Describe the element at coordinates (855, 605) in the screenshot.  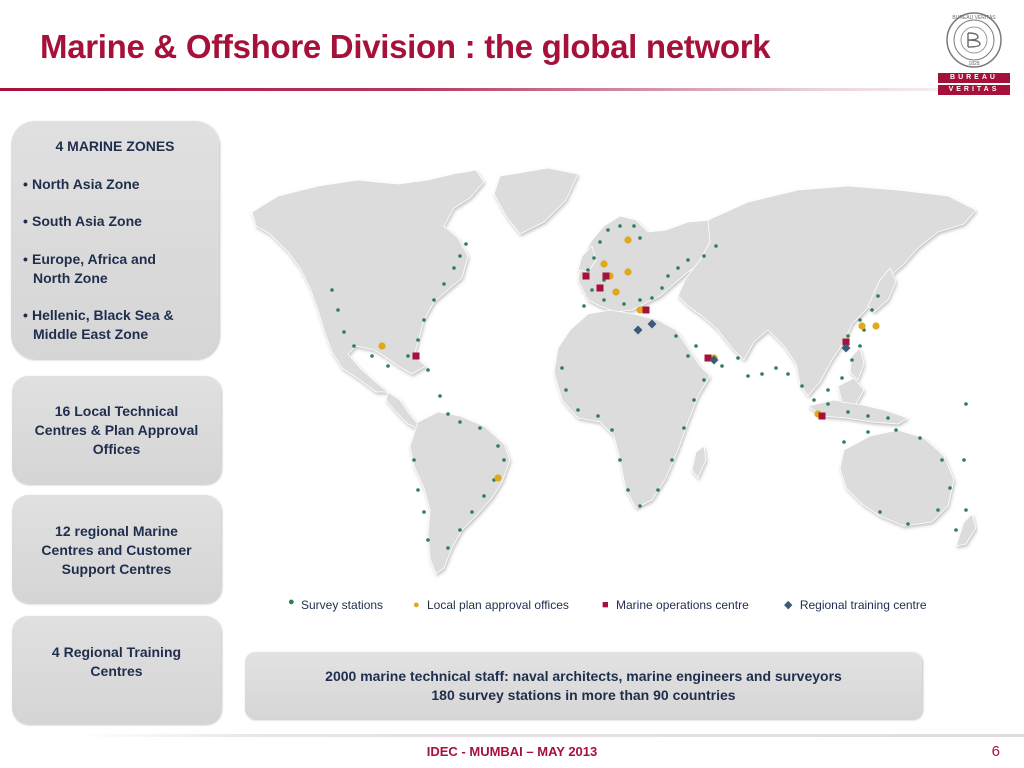
I see `legend-training-centre: ◆ Regional training centre` at that location.